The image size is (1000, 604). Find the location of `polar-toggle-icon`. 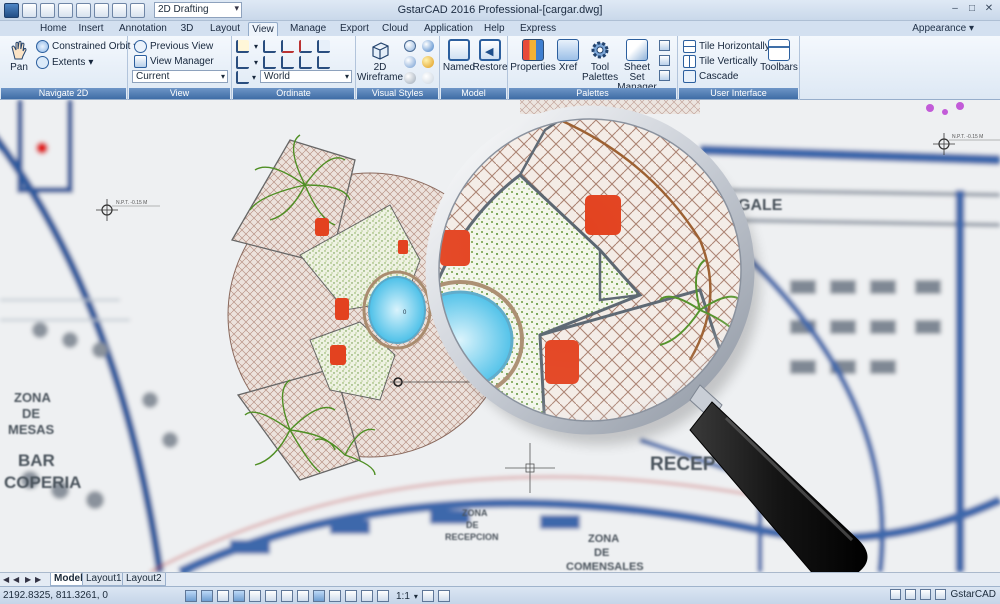

polar-toggle-icon is located at coordinates (239, 596).